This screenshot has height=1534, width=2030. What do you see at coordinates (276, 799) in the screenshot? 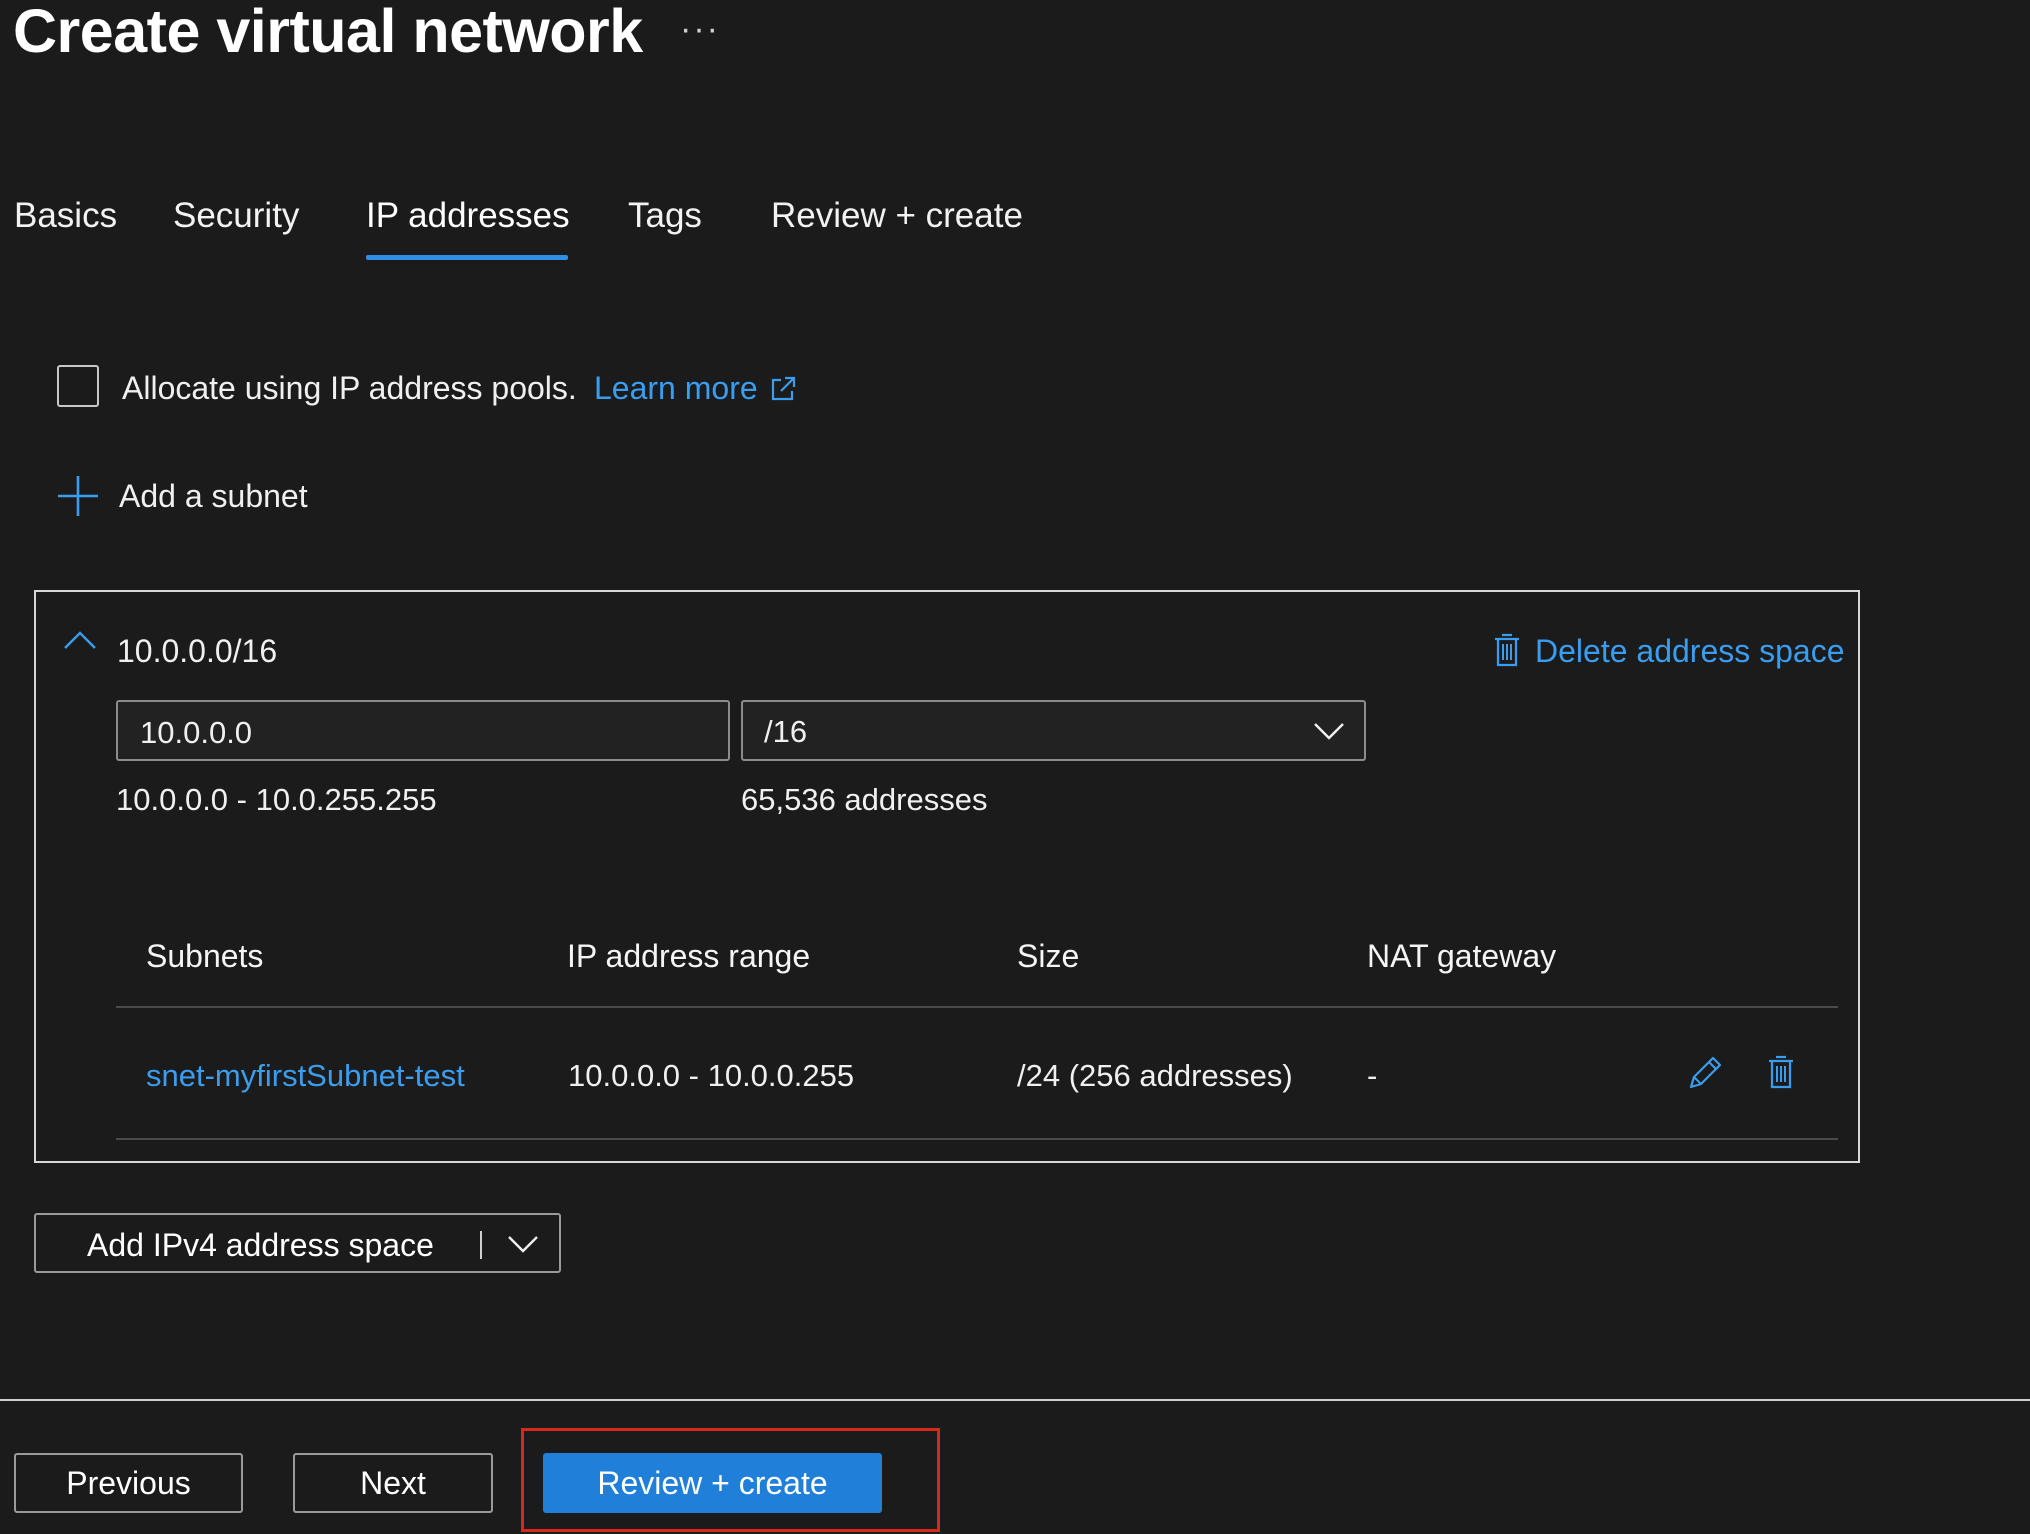
I see `address-range-text: 10.0.0.0 - 10.0.255.255` at bounding box center [276, 799].